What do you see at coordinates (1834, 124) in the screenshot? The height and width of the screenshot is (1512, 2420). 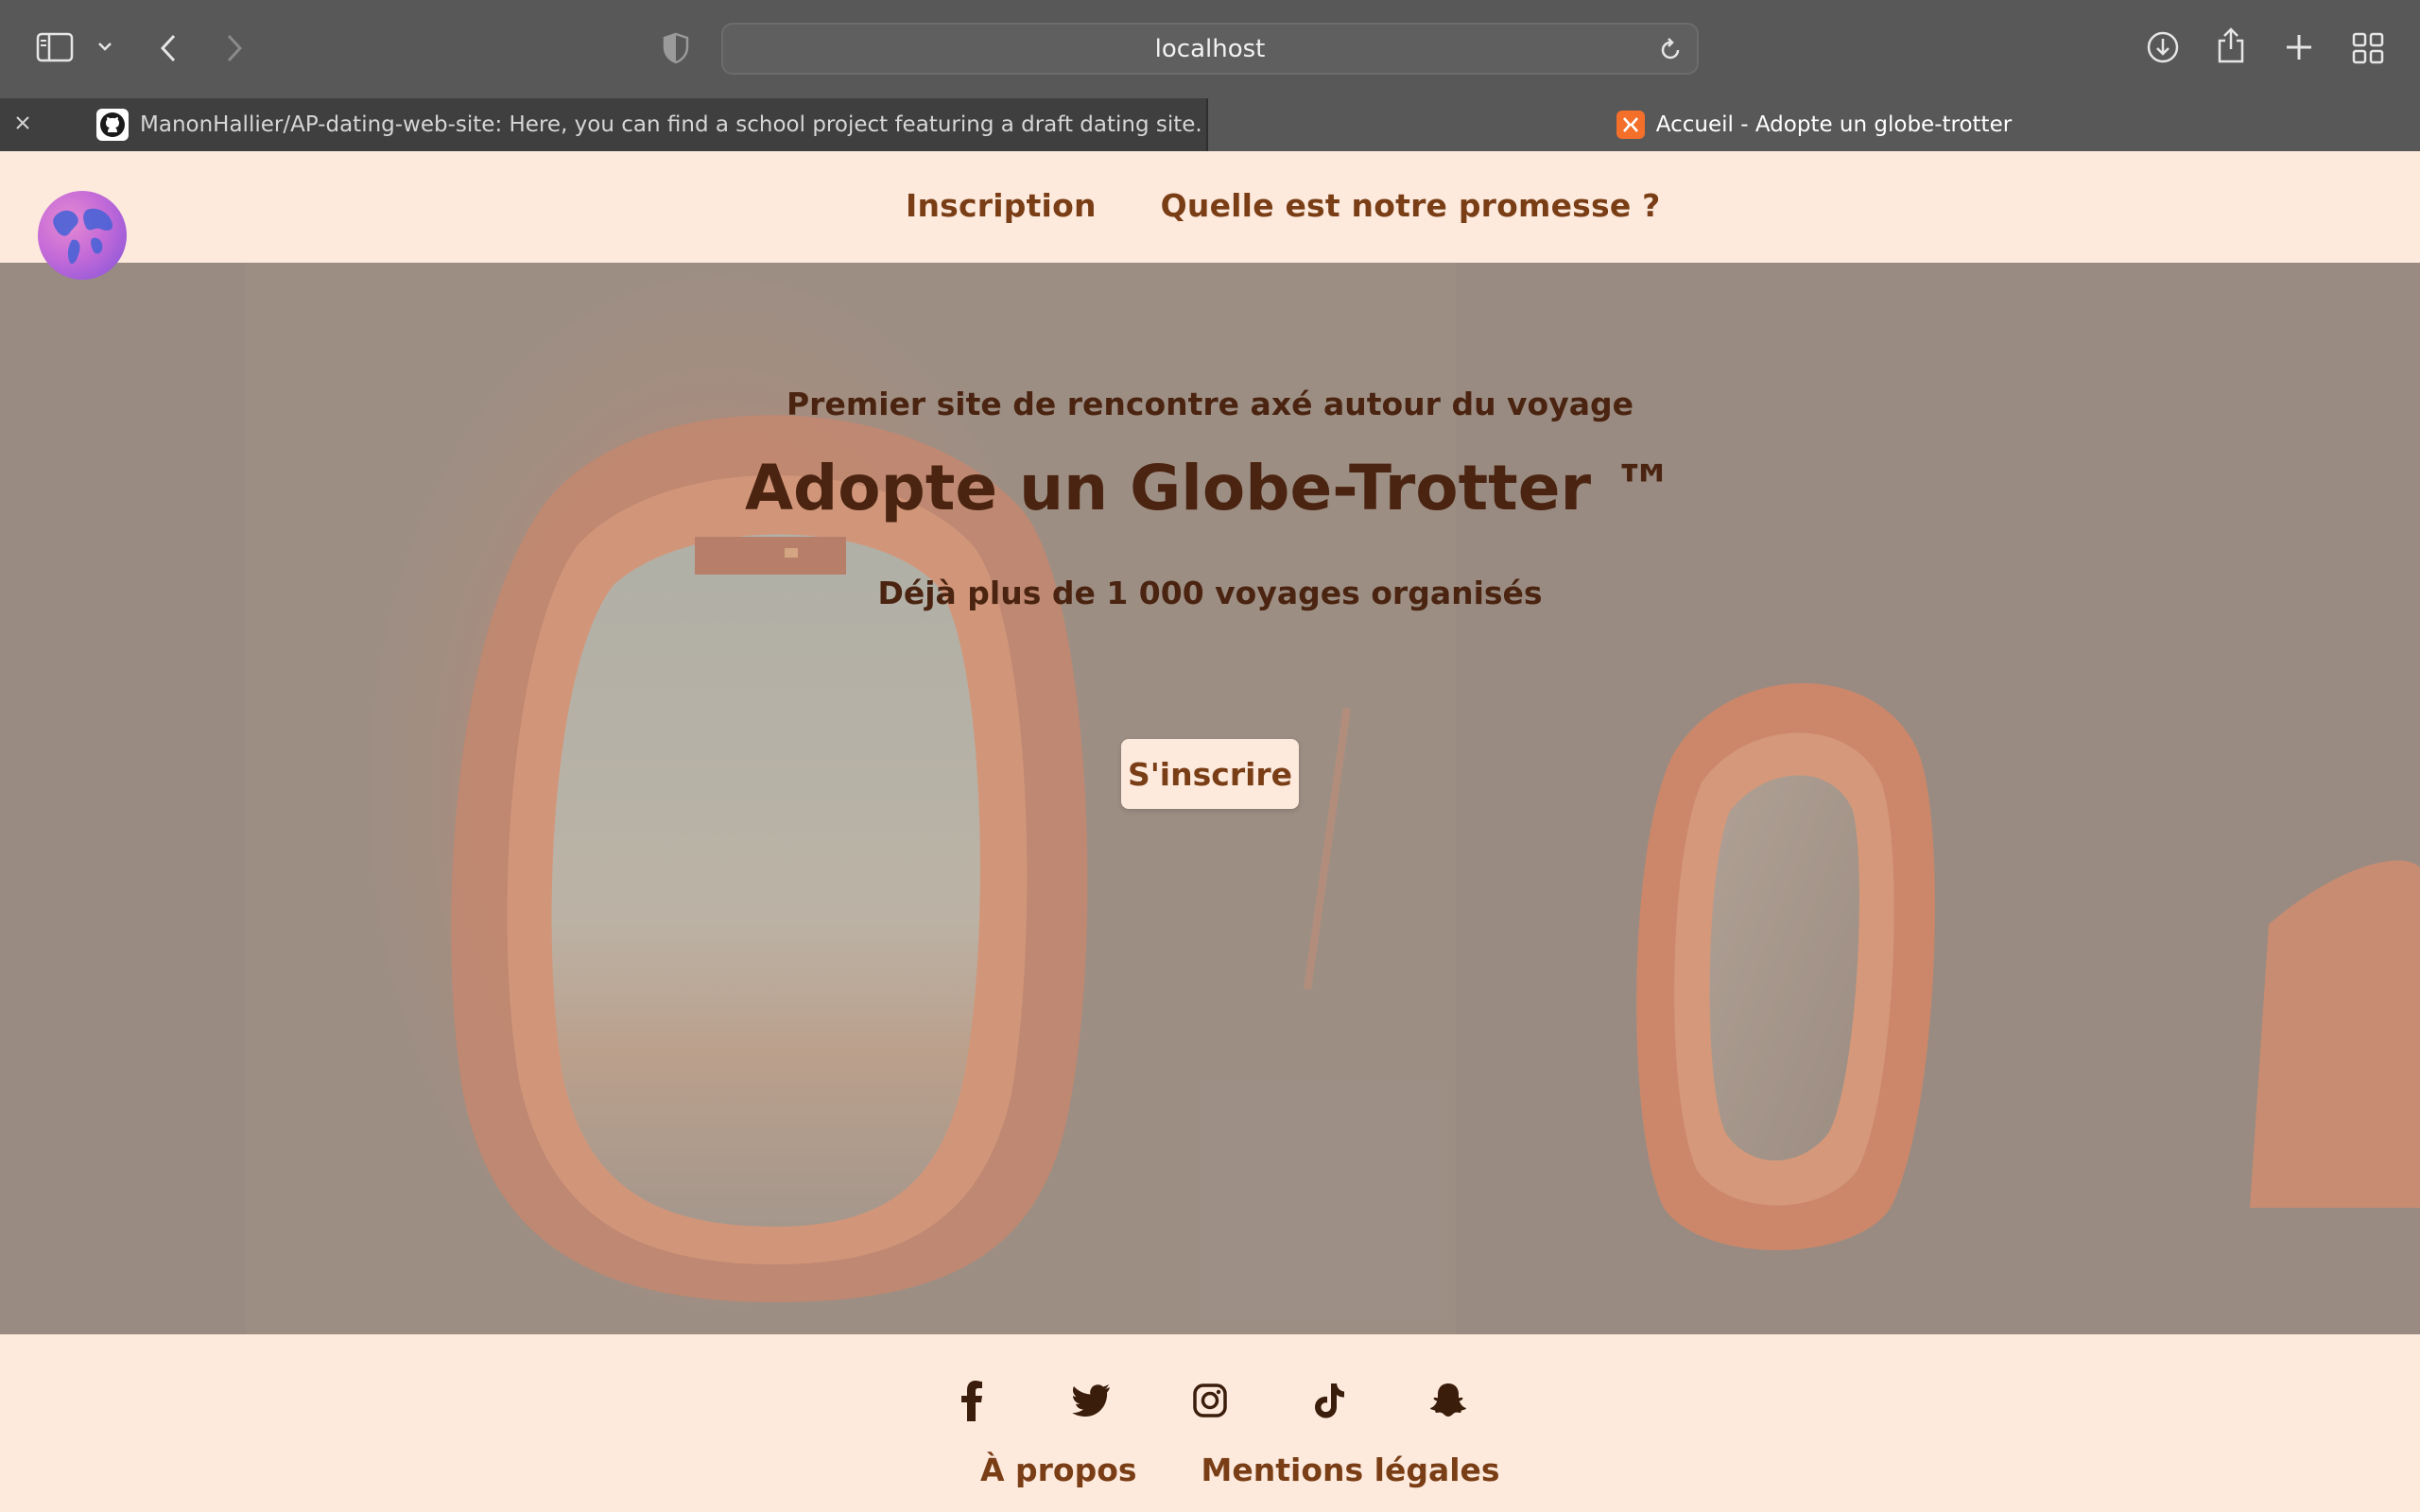 I see `tab-title: Accueil - Adopte un globe-trotter` at bounding box center [1834, 124].